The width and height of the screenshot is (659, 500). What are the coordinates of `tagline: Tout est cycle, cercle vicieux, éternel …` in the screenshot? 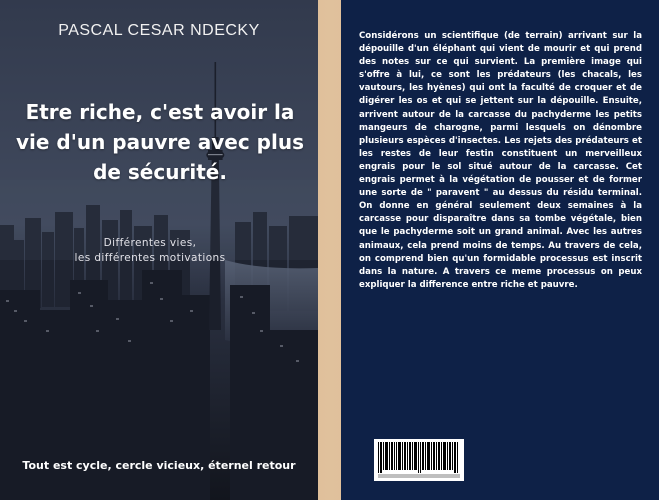 It's located at (159, 465).